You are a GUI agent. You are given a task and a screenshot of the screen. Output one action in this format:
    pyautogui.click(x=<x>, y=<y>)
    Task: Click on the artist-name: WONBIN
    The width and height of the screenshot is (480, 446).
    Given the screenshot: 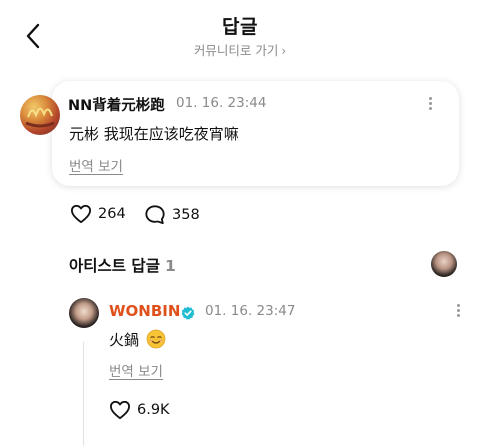 What is the action you would take?
    pyautogui.click(x=144, y=311)
    